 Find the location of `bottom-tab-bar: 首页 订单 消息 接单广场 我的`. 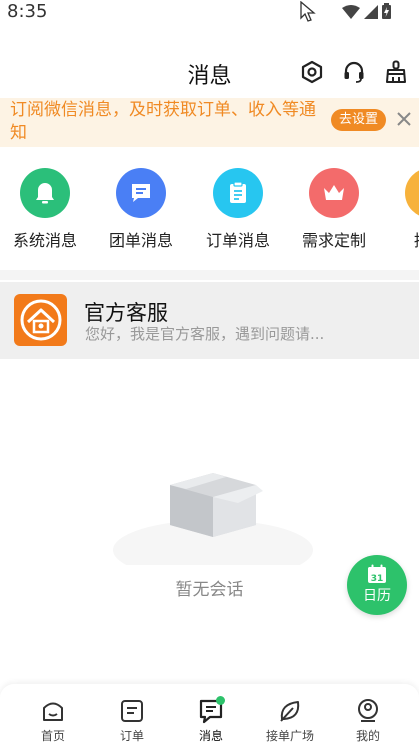

bottom-tab-bar: 首页 订单 消息 接单广场 我的 is located at coordinates (209, 716).